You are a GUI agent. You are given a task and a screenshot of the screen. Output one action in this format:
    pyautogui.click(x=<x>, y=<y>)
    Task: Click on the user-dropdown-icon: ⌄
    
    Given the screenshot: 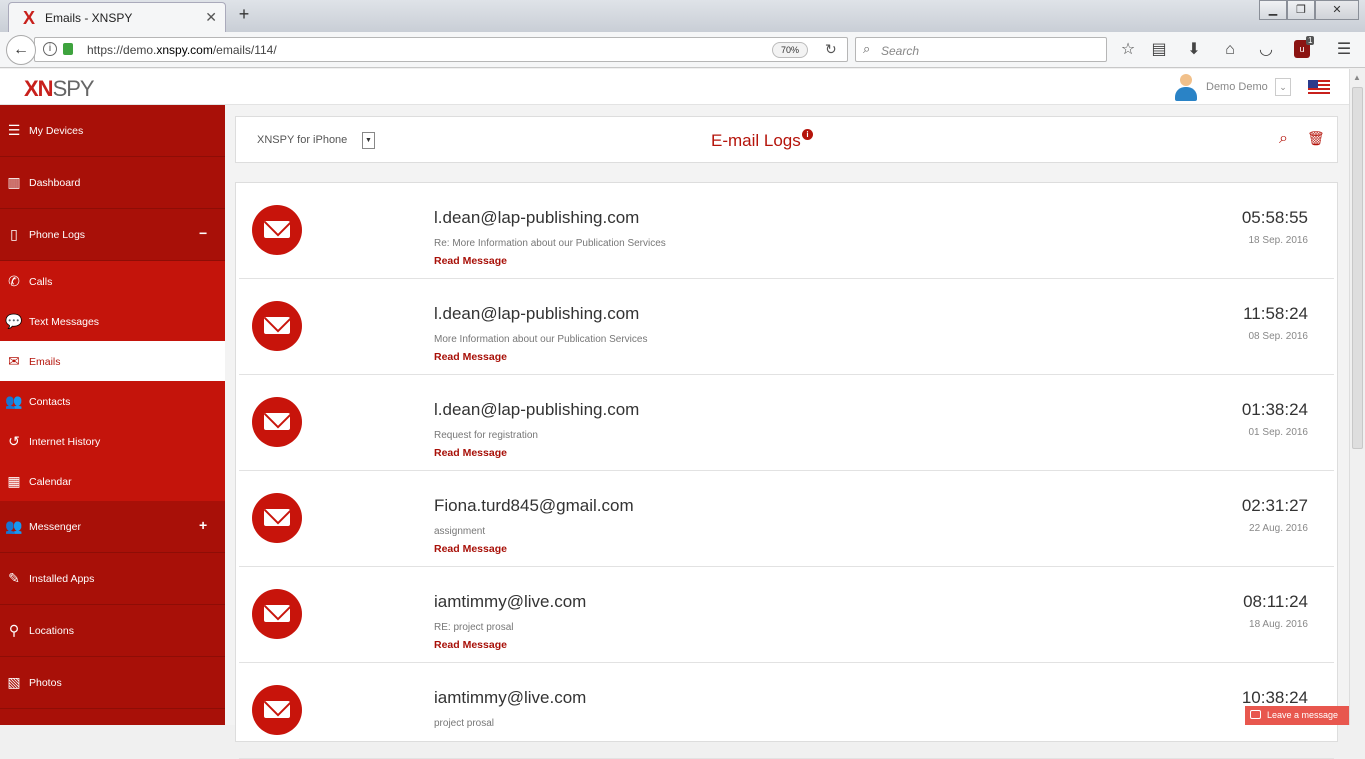 What is the action you would take?
    pyautogui.click(x=1283, y=87)
    